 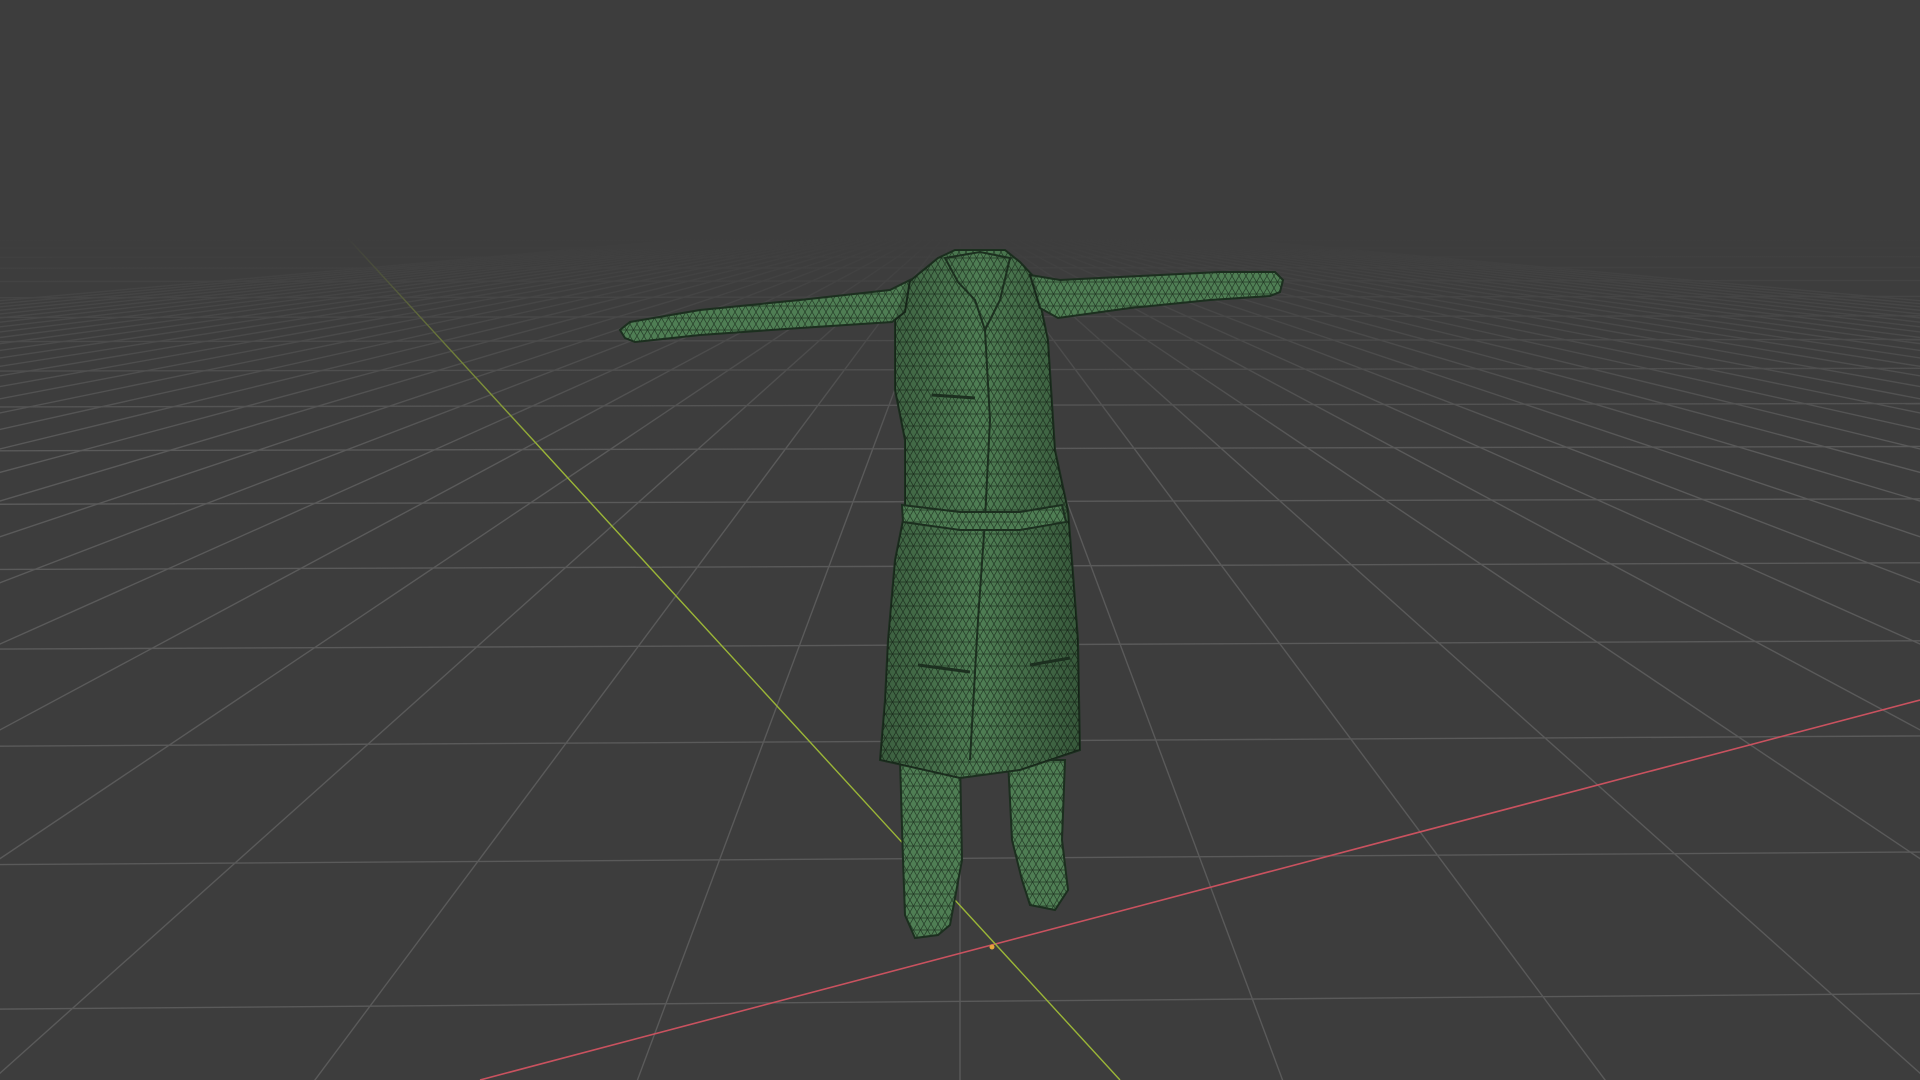 What do you see at coordinates (931, 849) in the screenshot?
I see `left-trouser-leg` at bounding box center [931, 849].